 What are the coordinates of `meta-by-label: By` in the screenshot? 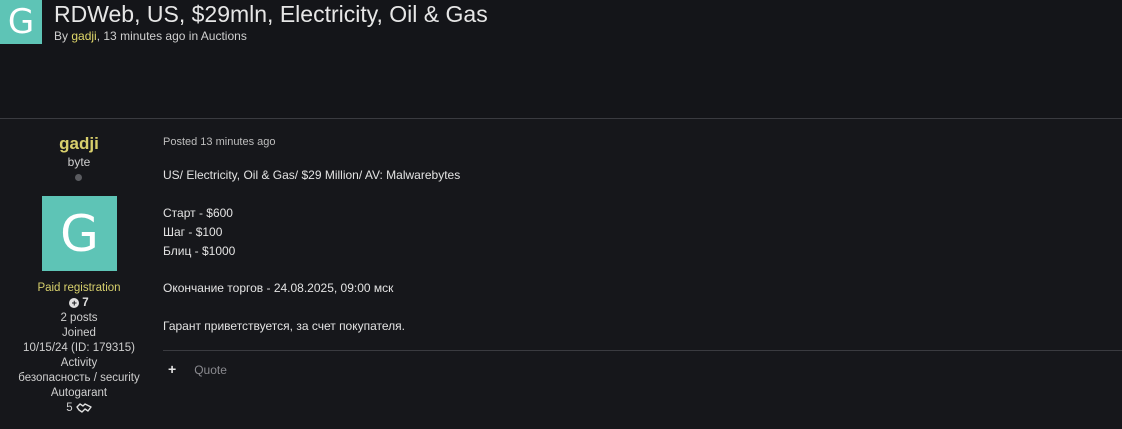 It's located at (61, 36).